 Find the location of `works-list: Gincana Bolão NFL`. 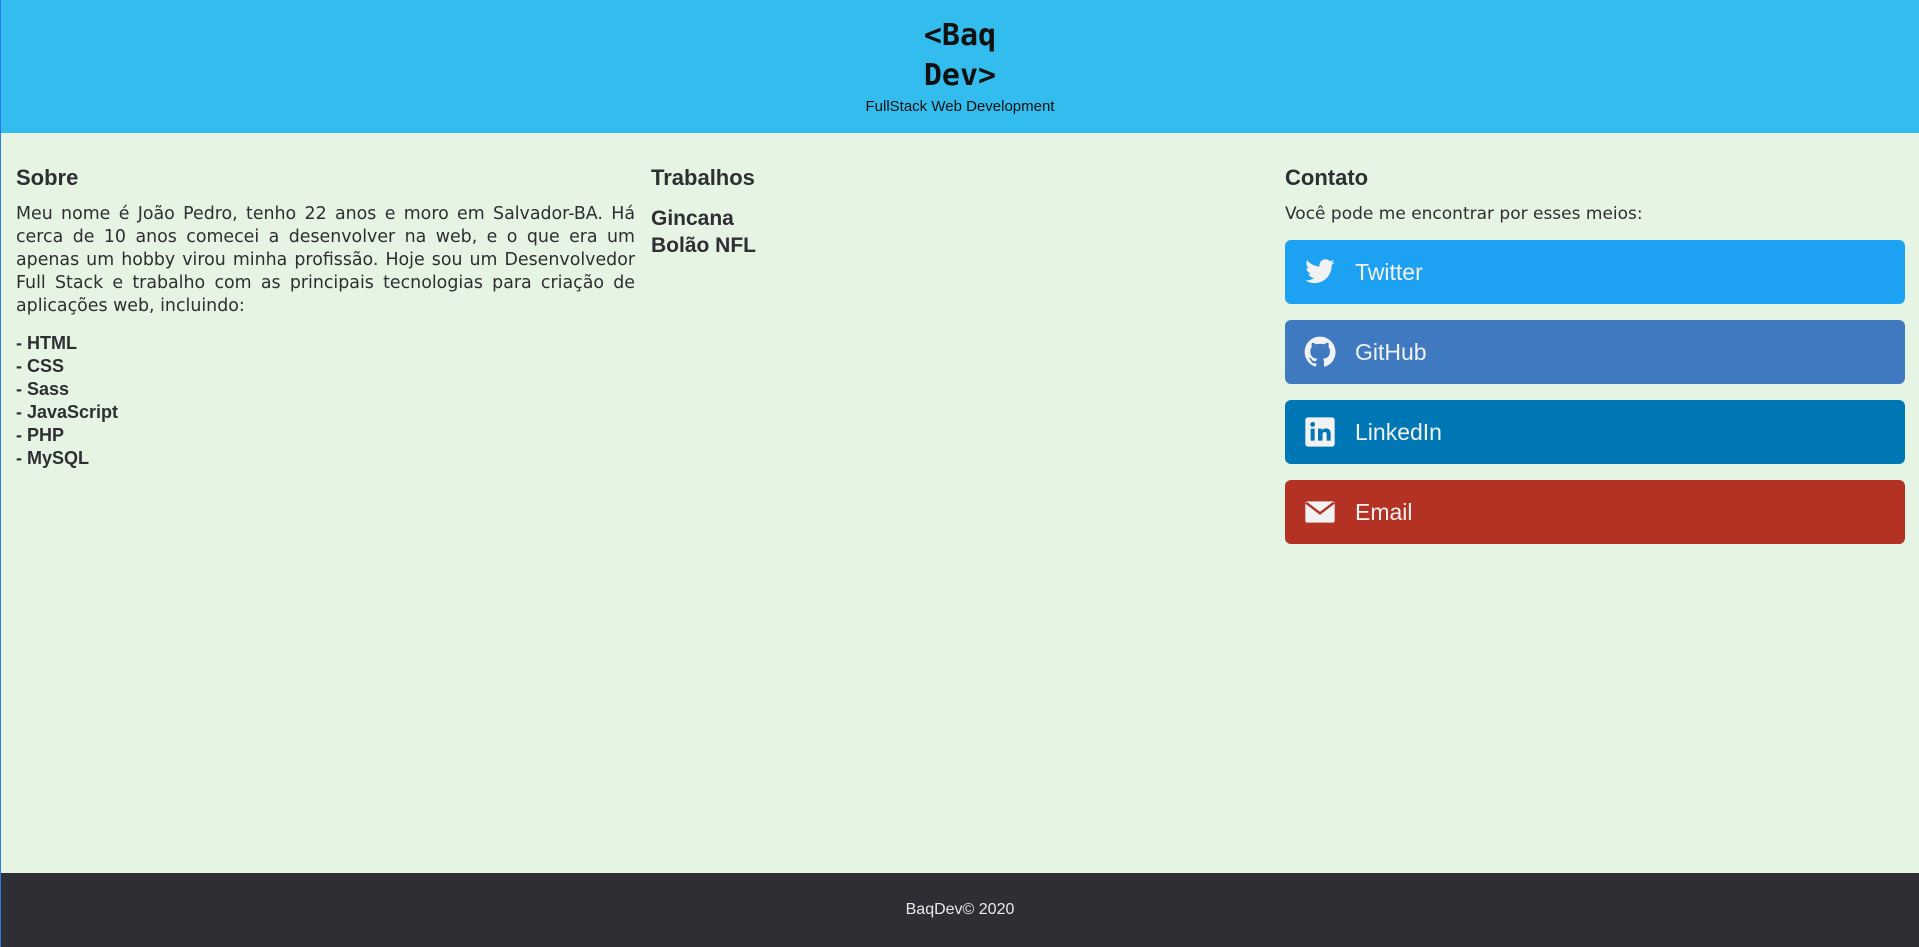

works-list: Gincana Bolão NFL is located at coordinates (951, 232).